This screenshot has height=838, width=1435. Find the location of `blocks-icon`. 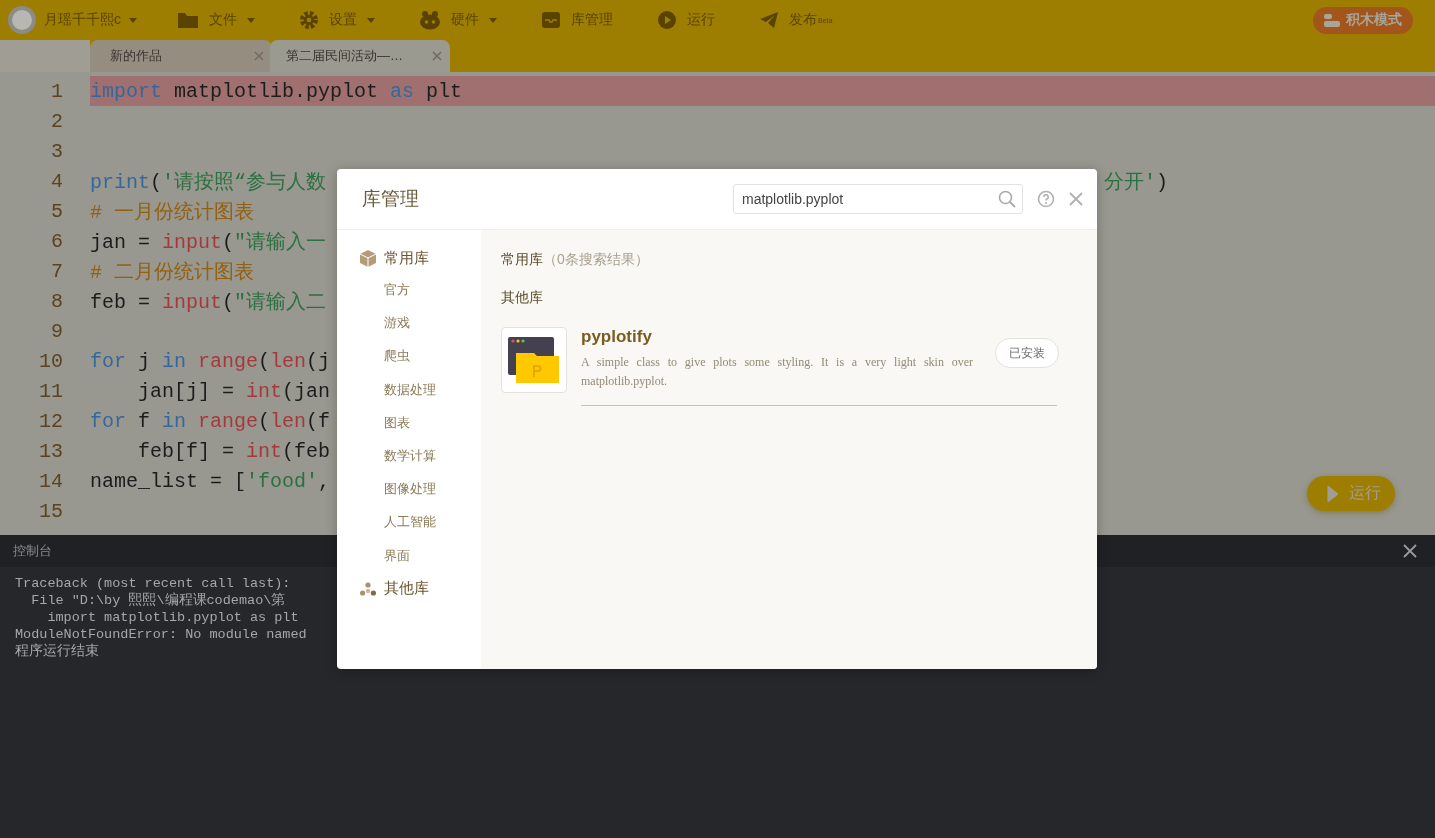

blocks-icon is located at coordinates (1332, 20).